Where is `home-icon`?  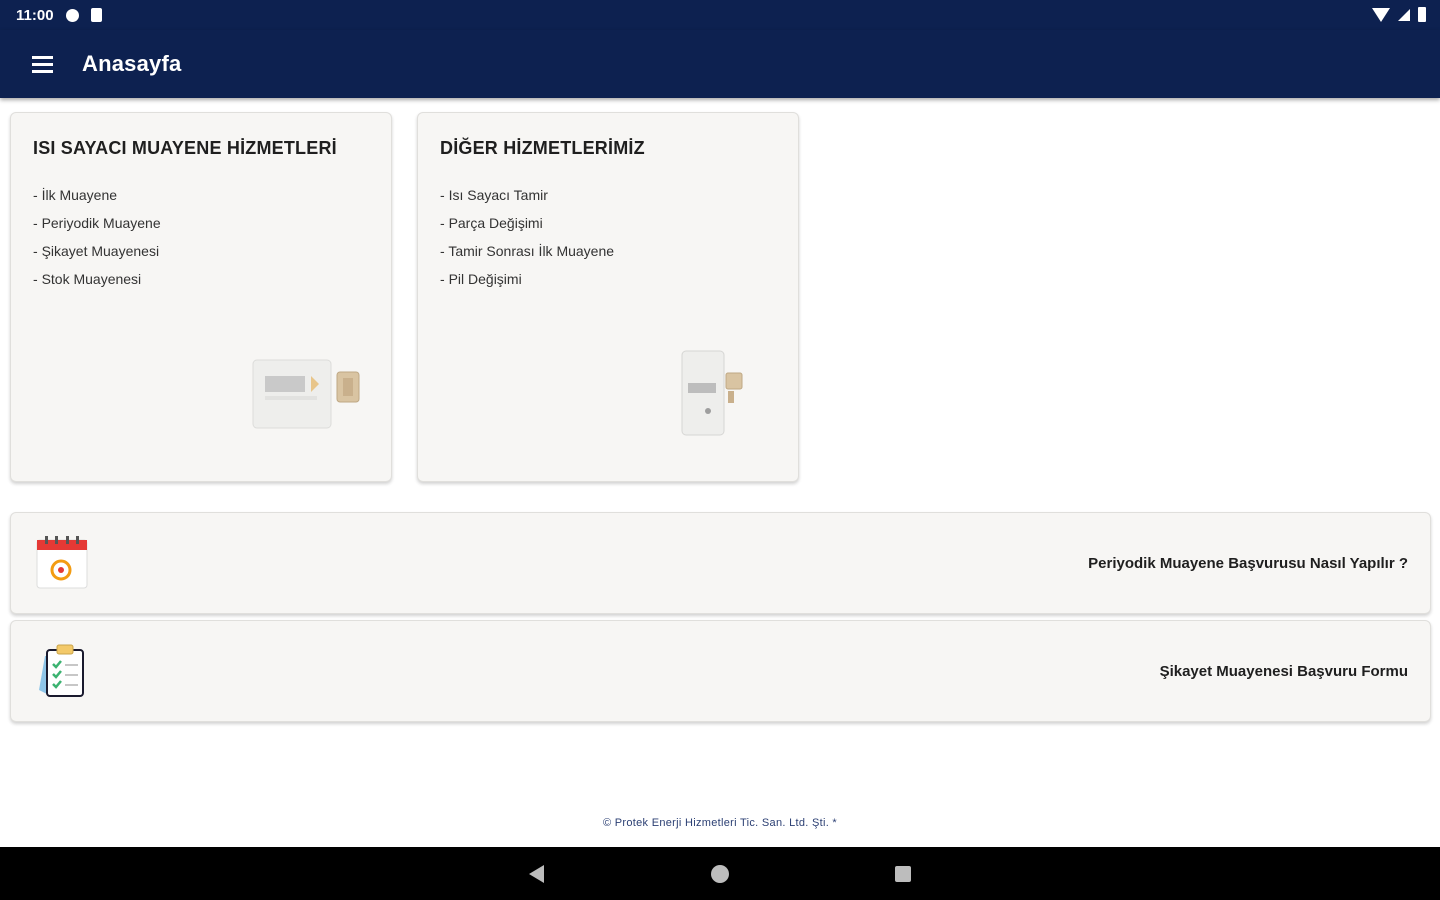
home-icon is located at coordinates (720, 874).